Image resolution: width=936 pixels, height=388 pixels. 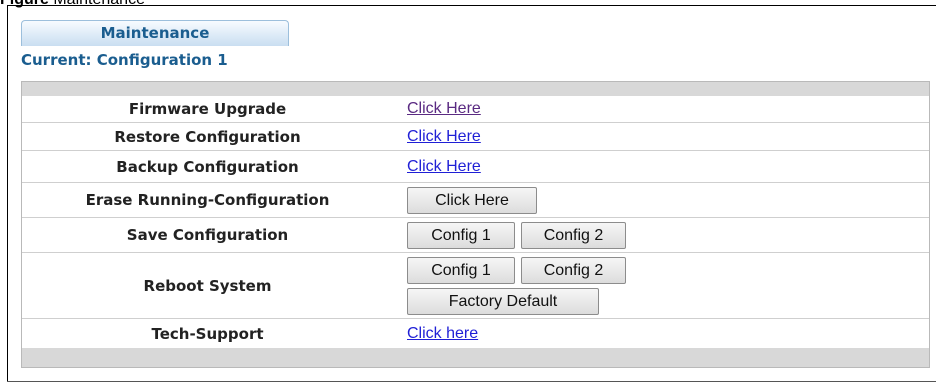 I want to click on tech-support-label: Tech-Support, so click(x=207, y=333).